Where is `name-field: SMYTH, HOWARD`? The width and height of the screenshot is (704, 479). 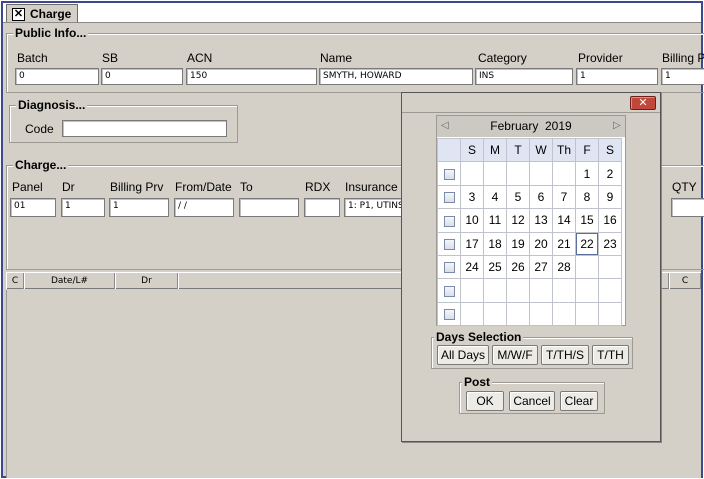
name-field: SMYTH, HOWARD is located at coordinates (396, 76).